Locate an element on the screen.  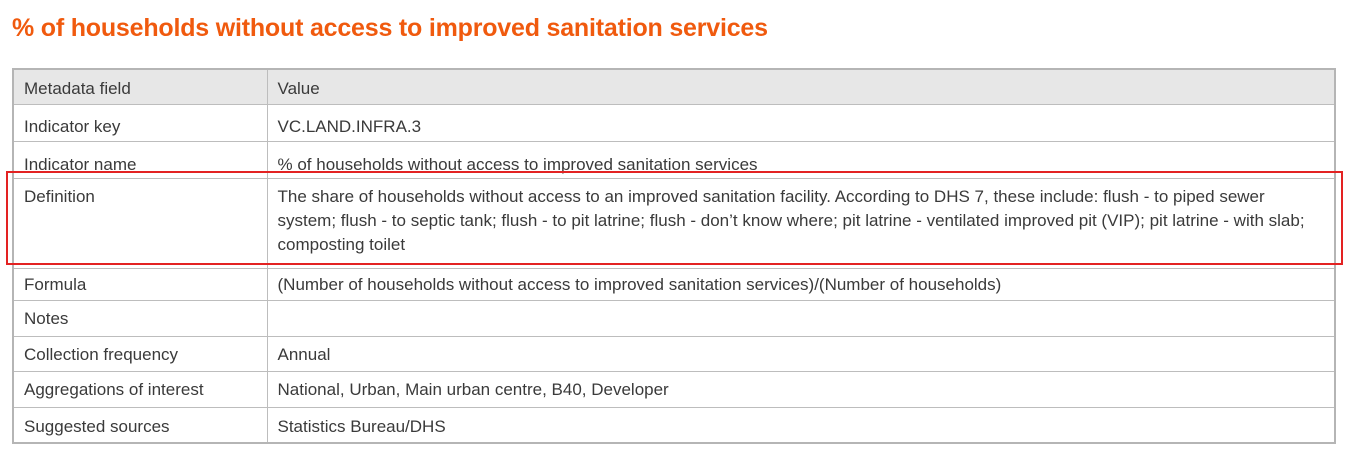
field-cell-formula: Formula is located at coordinates (140, 284).